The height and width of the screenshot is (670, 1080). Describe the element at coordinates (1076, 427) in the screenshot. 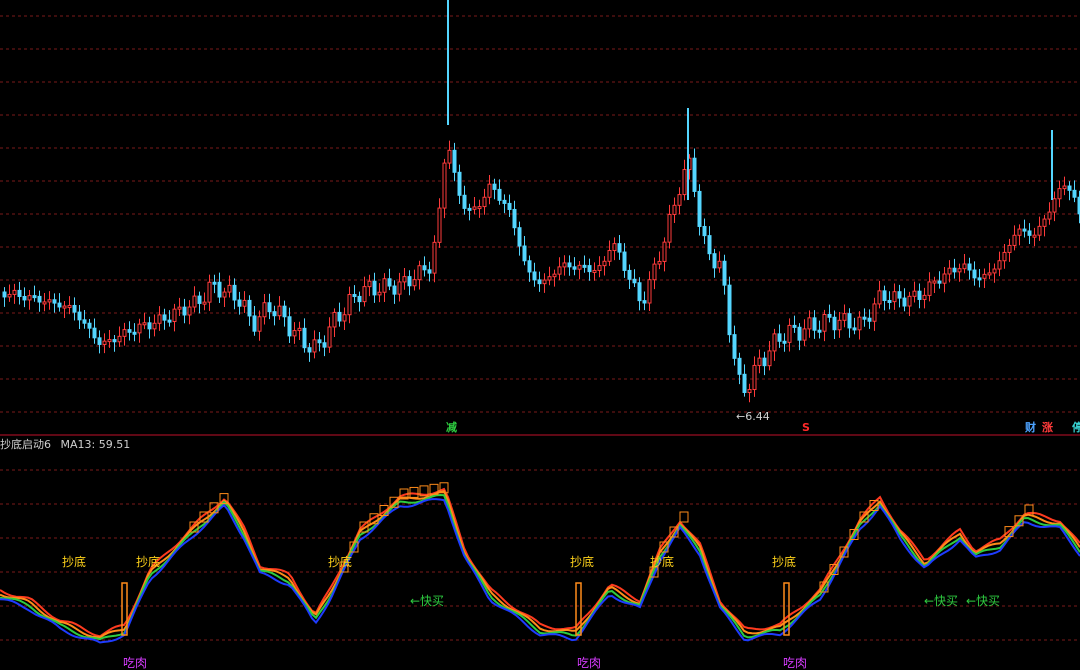

I see `event-tag: 停` at that location.